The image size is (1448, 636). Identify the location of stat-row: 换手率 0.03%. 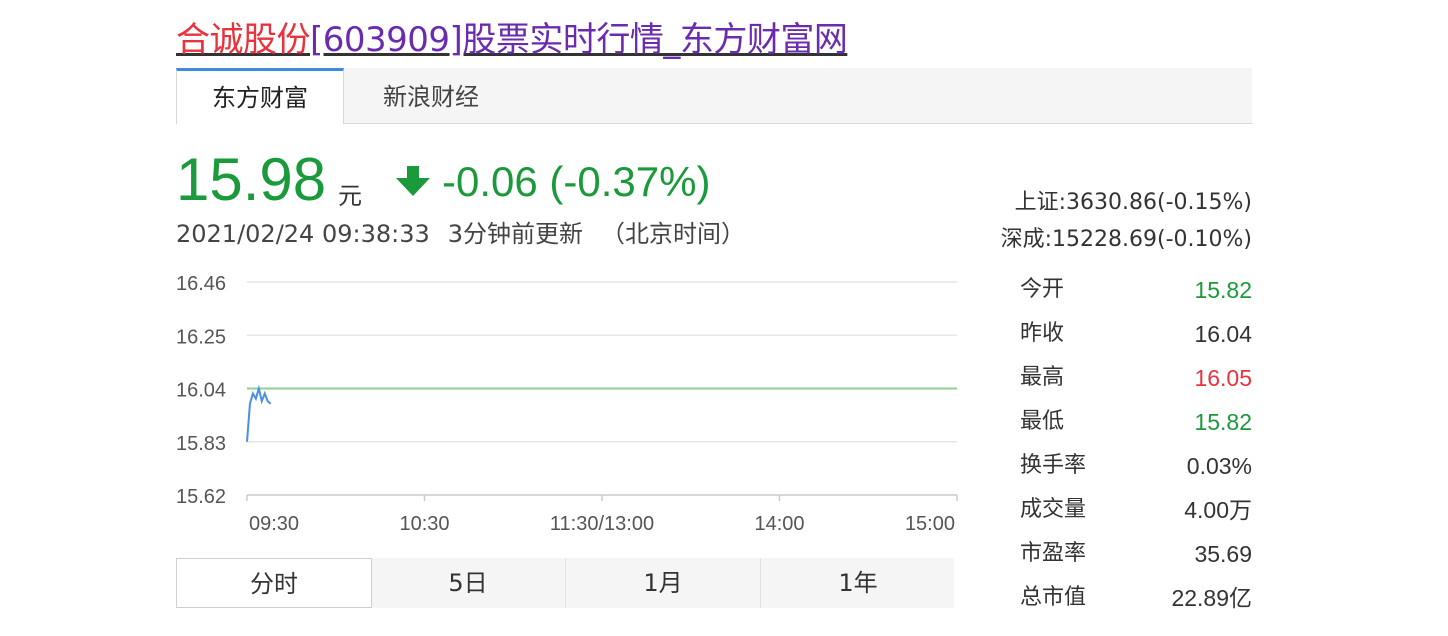
(1136, 466).